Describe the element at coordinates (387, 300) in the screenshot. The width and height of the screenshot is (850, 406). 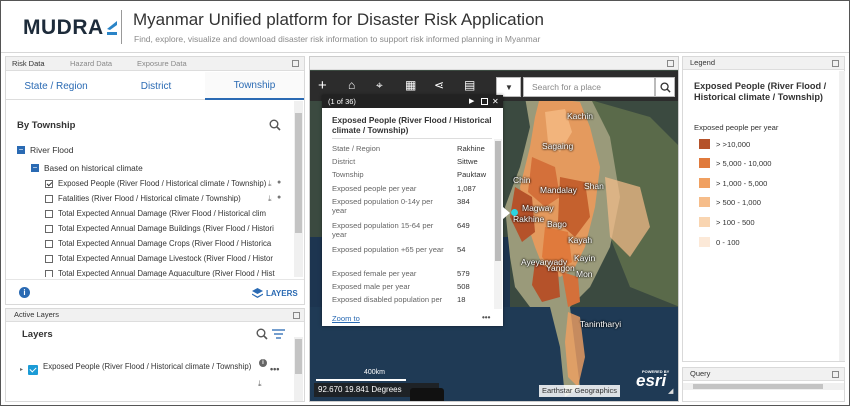
I see `popup-field-label: Exposed disabled population per year` at that location.